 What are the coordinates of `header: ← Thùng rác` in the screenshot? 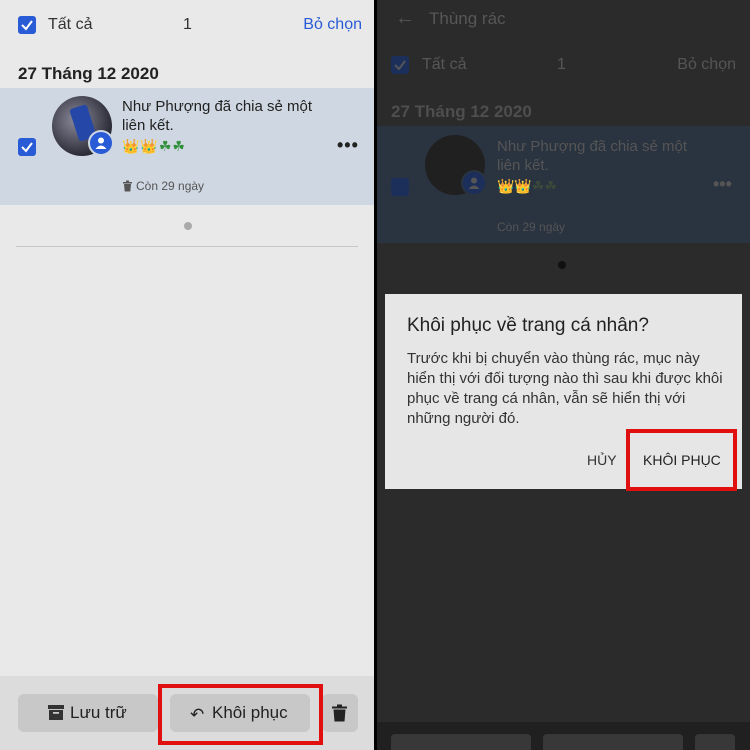 It's located at (563, 20).